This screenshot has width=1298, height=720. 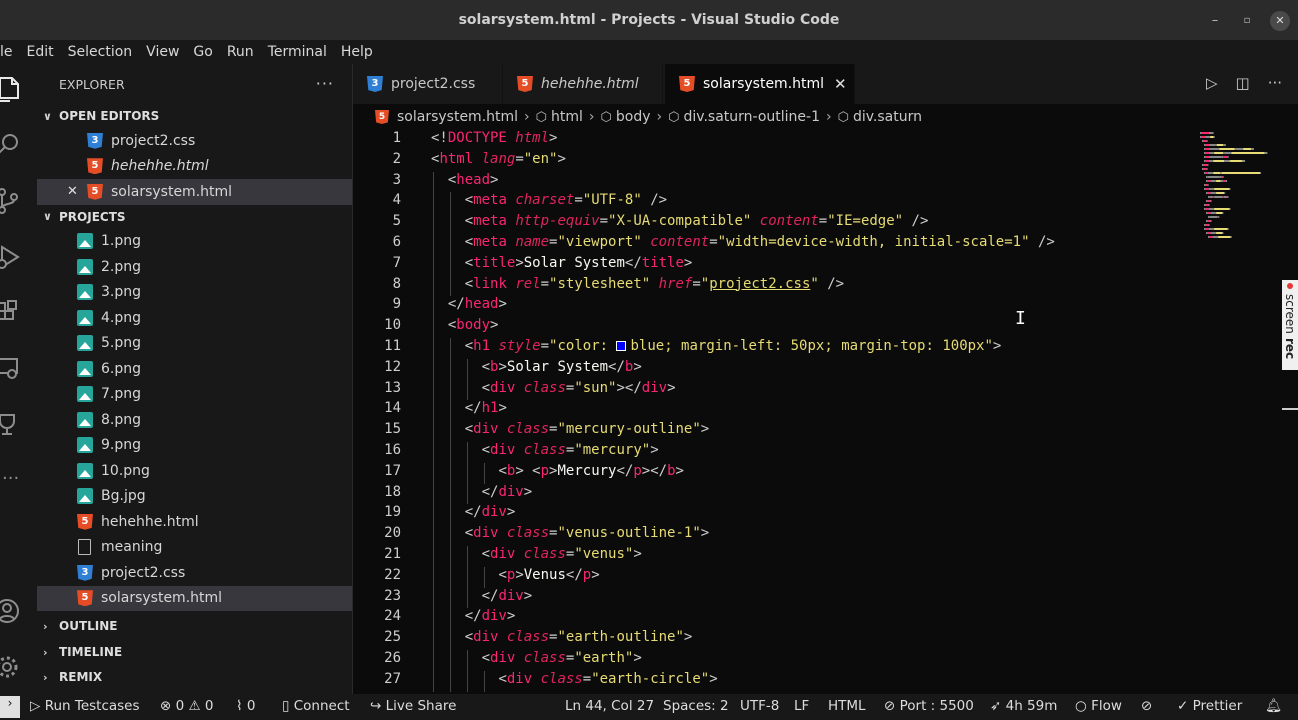 What do you see at coordinates (1212, 83) in the screenshot?
I see `run-icon: ▷` at bounding box center [1212, 83].